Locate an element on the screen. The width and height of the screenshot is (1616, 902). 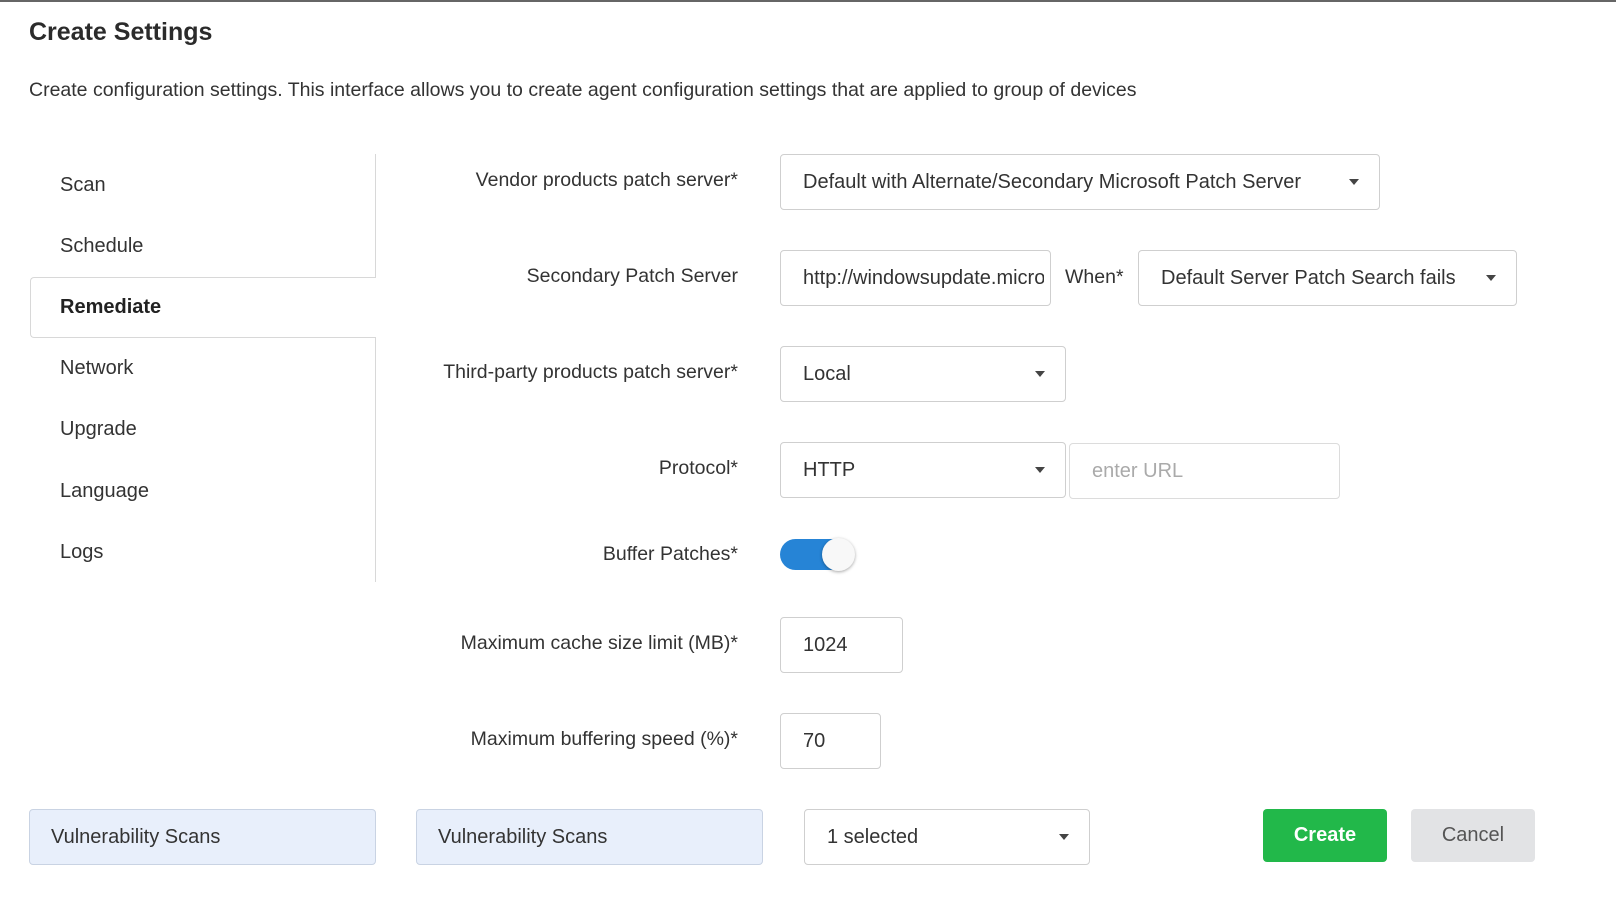
buffer-patches-label: Buffer Patches* is located at coordinates (670, 554).